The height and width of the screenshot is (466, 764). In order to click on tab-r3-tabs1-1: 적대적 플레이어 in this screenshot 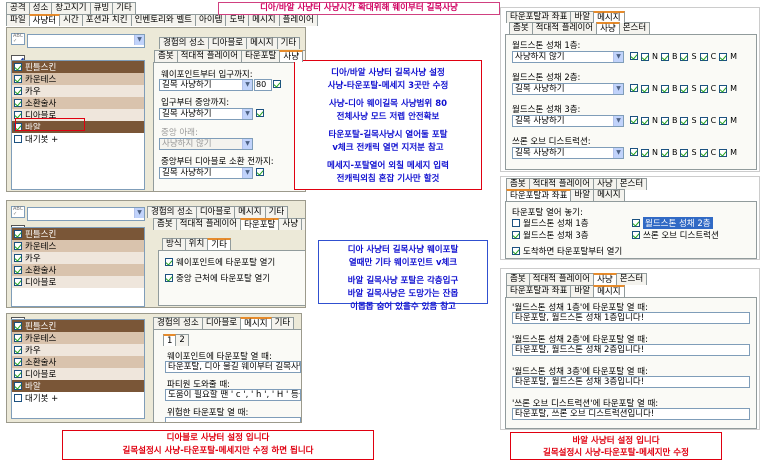, I will do `click(561, 279)`.